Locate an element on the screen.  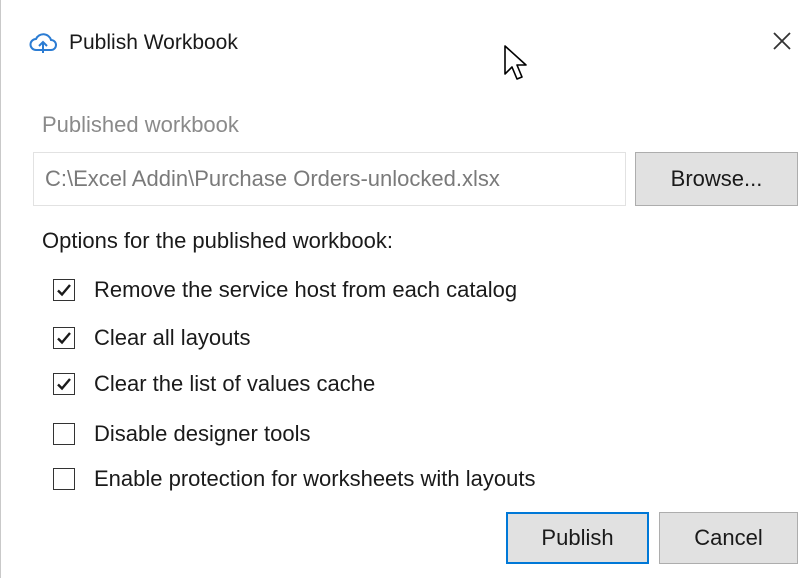
cloud-publish-icon is located at coordinates (43, 43).